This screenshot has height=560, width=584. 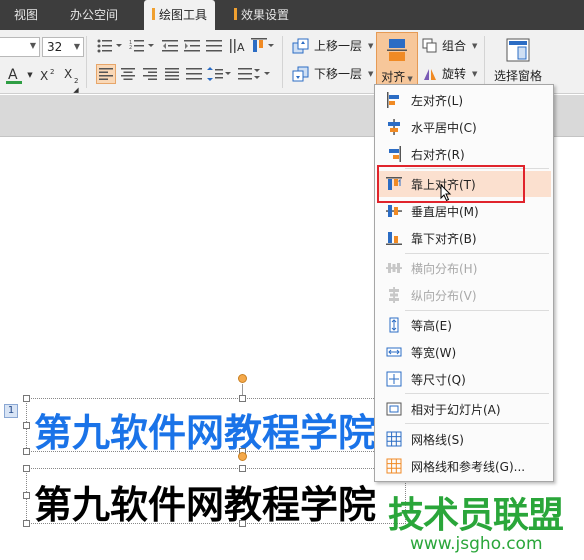 What do you see at coordinates (172, 74) in the screenshot?
I see `justify-text-icon` at bounding box center [172, 74].